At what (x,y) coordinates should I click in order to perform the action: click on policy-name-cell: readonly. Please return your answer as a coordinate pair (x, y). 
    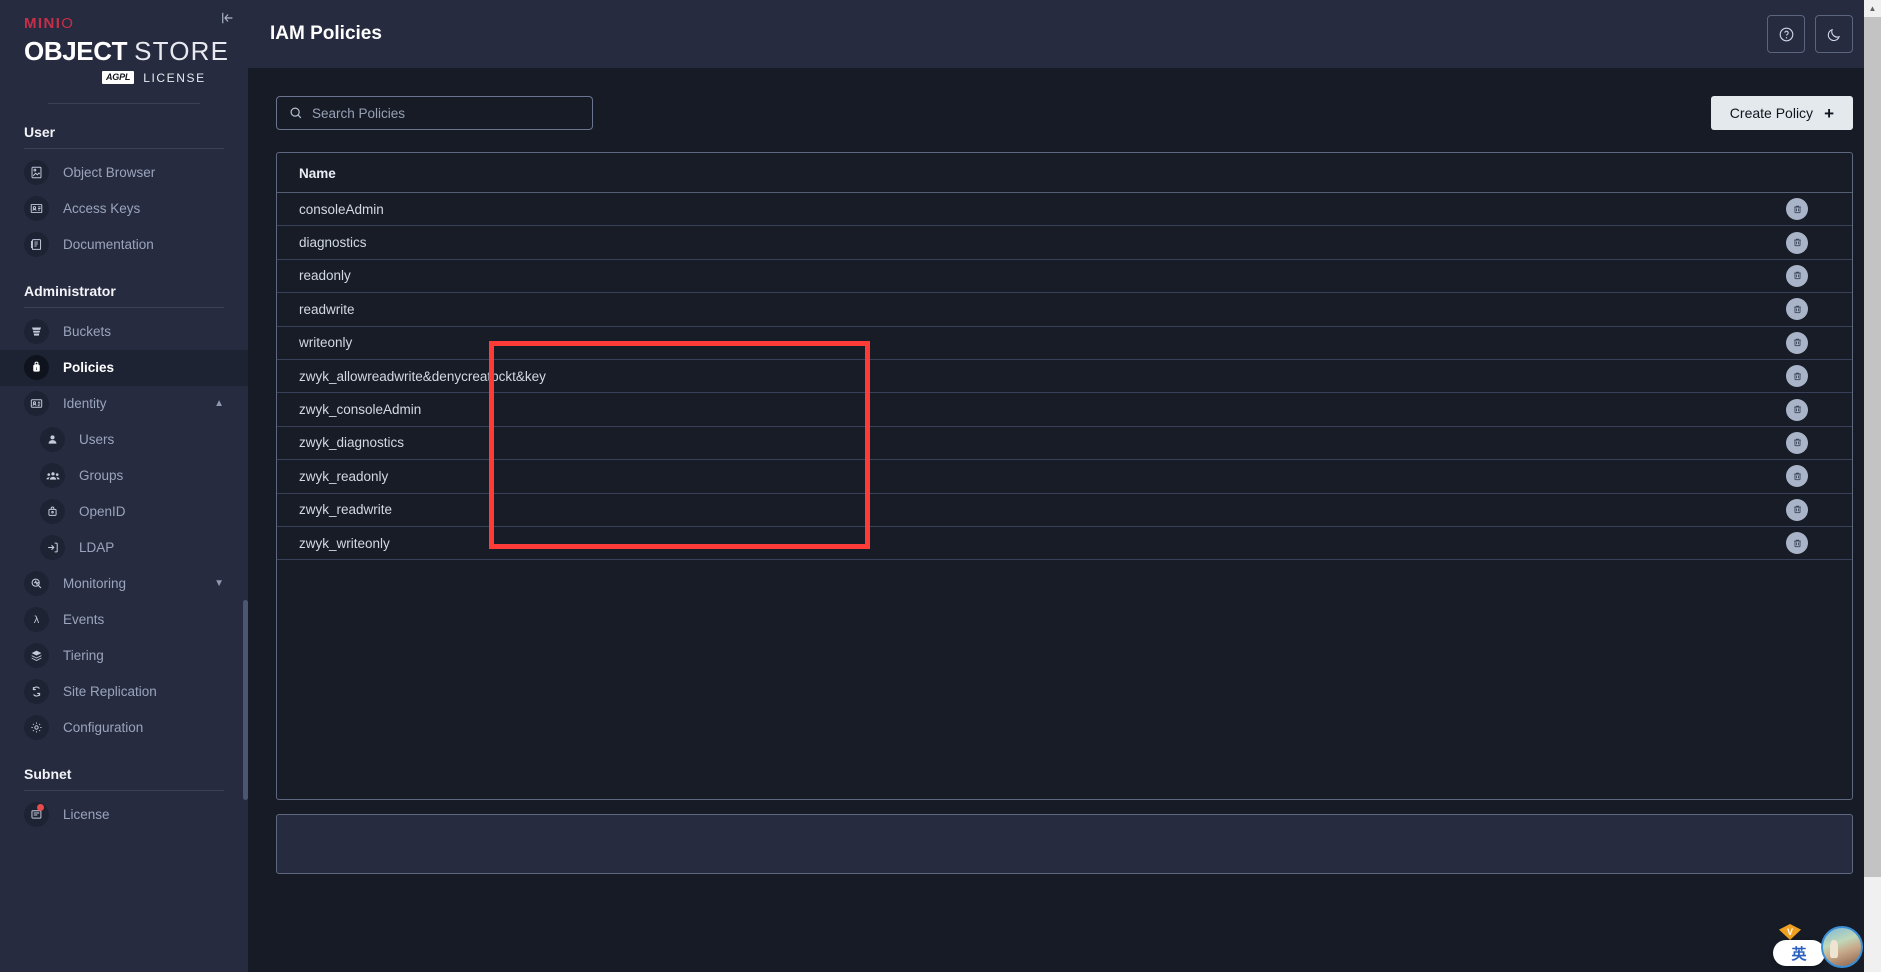
    Looking at the image, I should click on (1009, 276).